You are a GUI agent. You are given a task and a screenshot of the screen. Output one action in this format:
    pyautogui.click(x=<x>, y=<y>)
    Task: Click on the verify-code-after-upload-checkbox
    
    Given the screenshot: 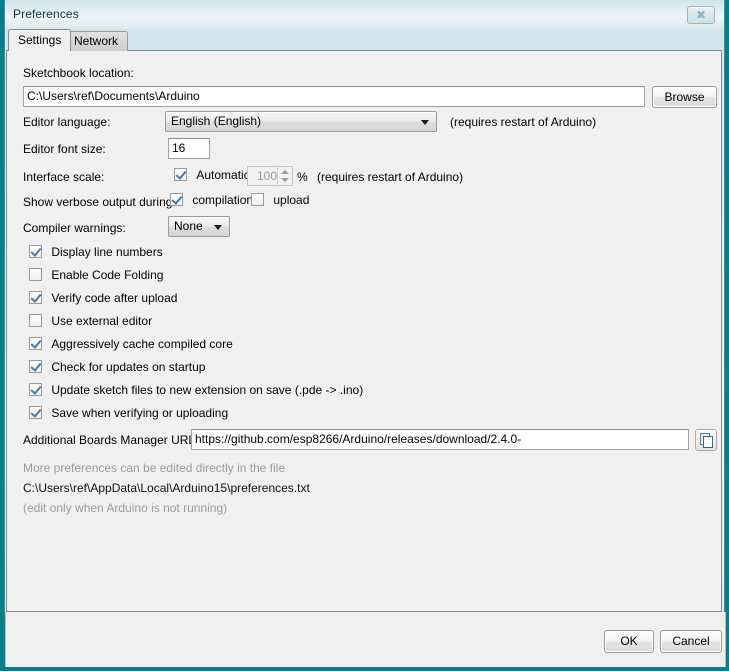 What is the action you would take?
    pyautogui.click(x=35, y=297)
    